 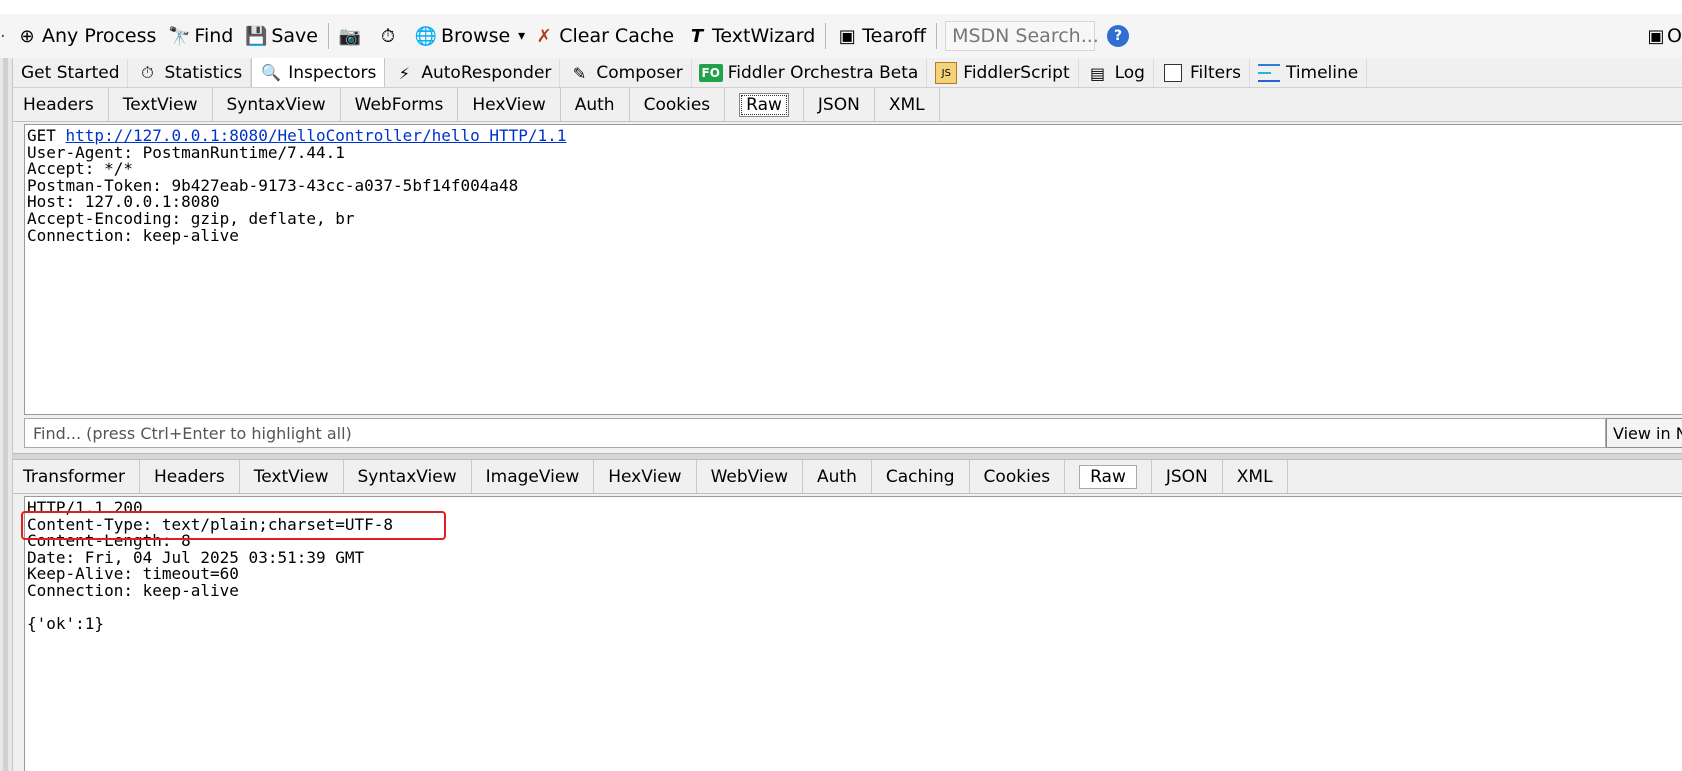 I want to click on response-tab-transformer: Transformer, so click(x=77, y=476).